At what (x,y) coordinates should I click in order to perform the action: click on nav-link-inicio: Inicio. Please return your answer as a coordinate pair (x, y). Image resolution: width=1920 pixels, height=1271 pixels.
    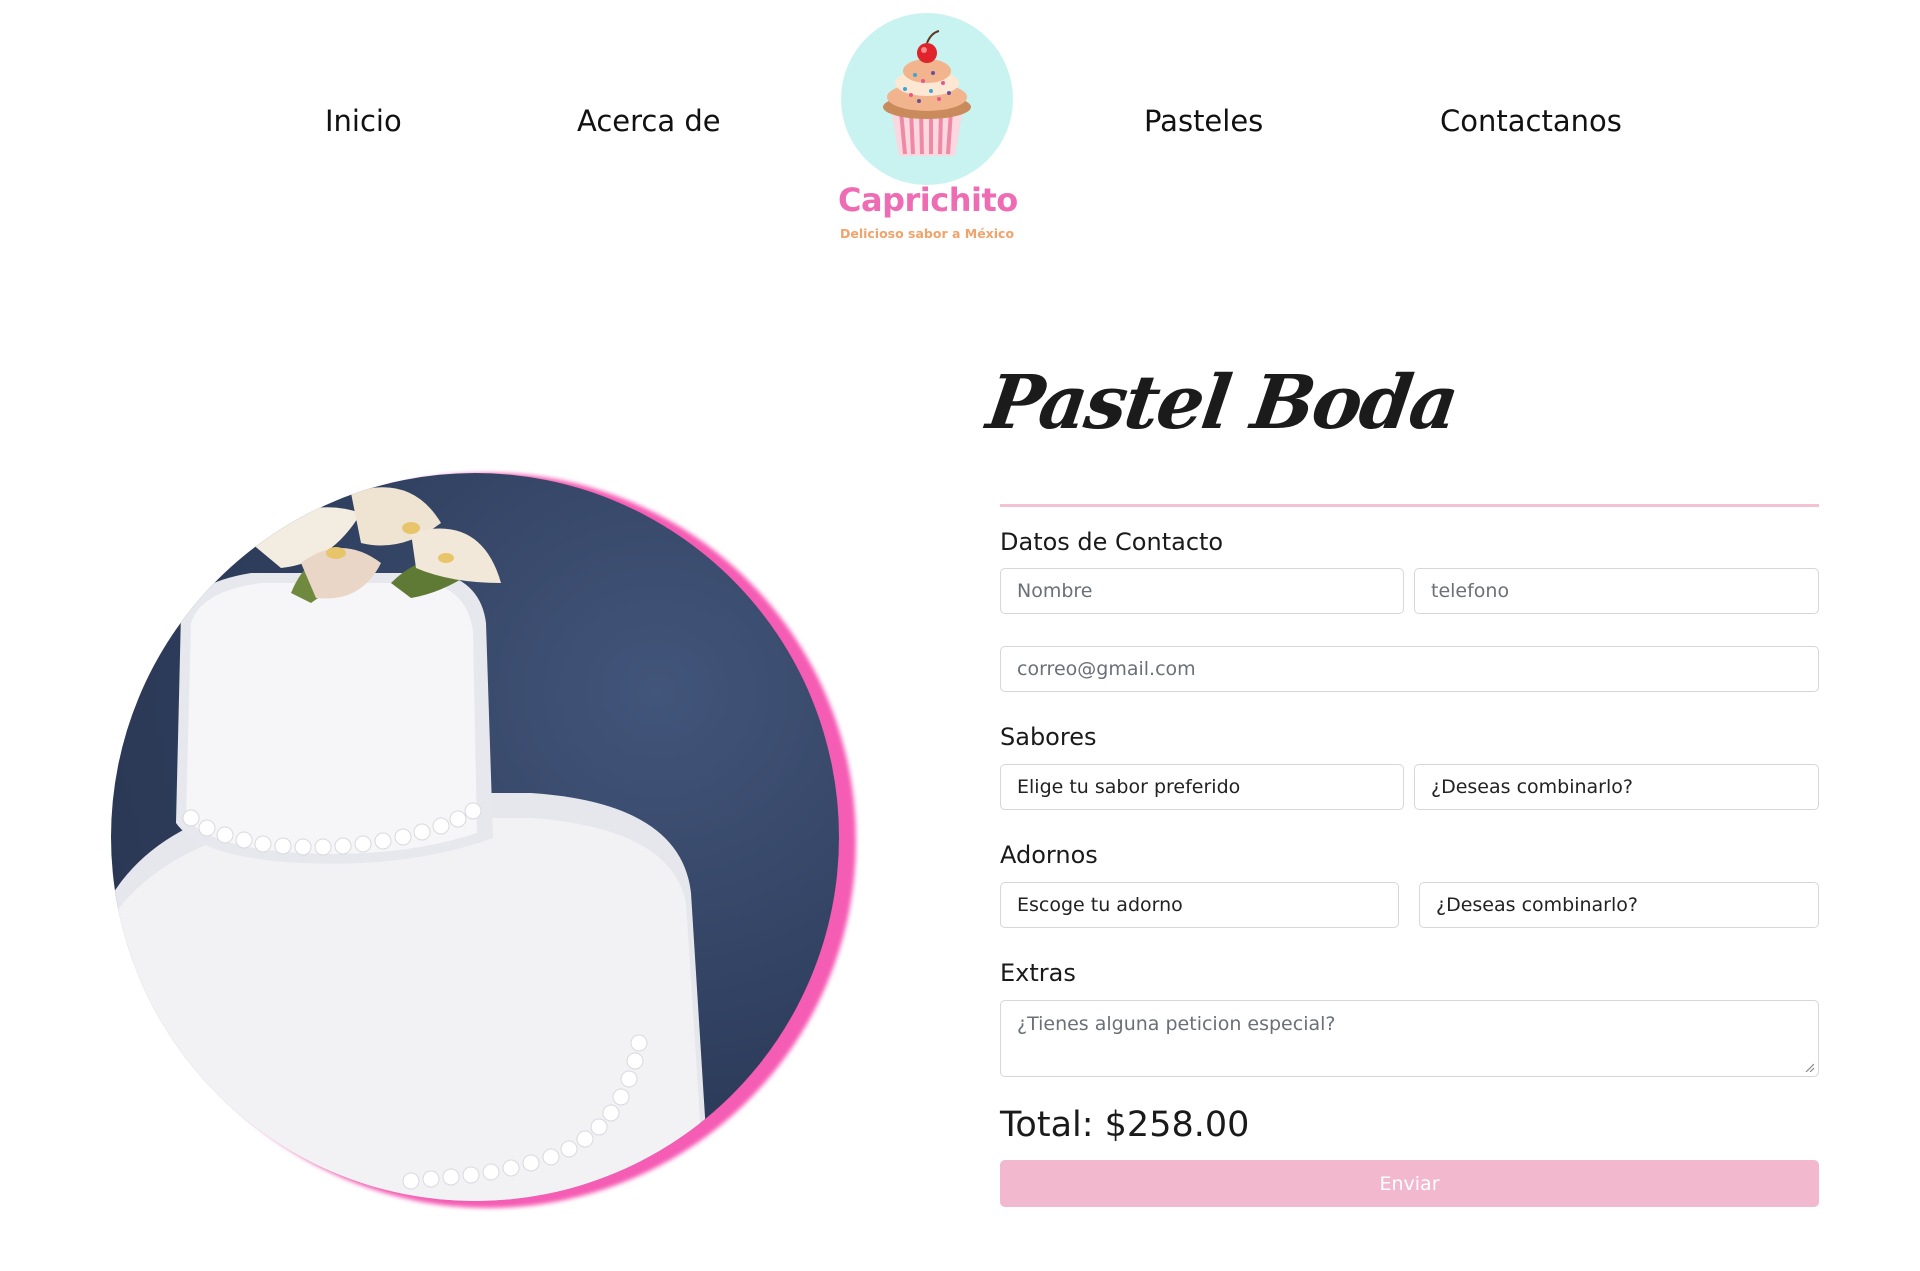
    Looking at the image, I should click on (363, 121).